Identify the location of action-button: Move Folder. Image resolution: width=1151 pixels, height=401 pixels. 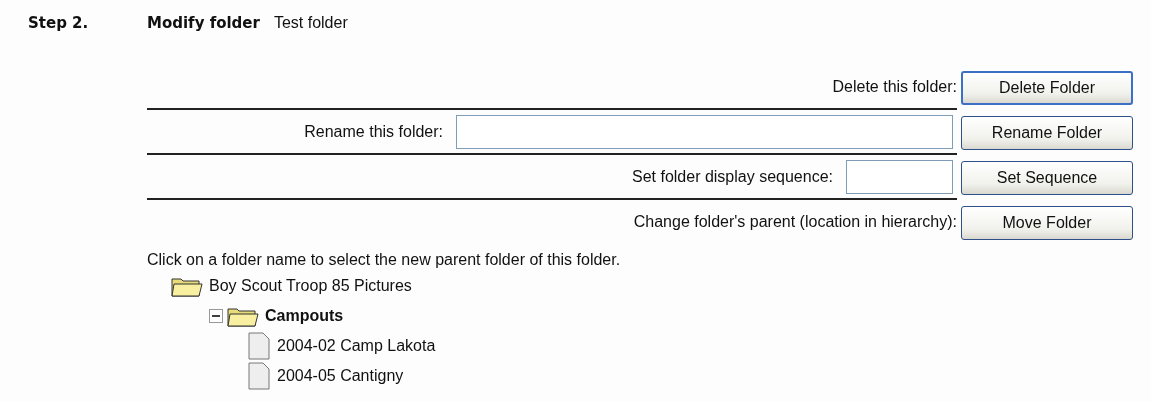
(1047, 222).